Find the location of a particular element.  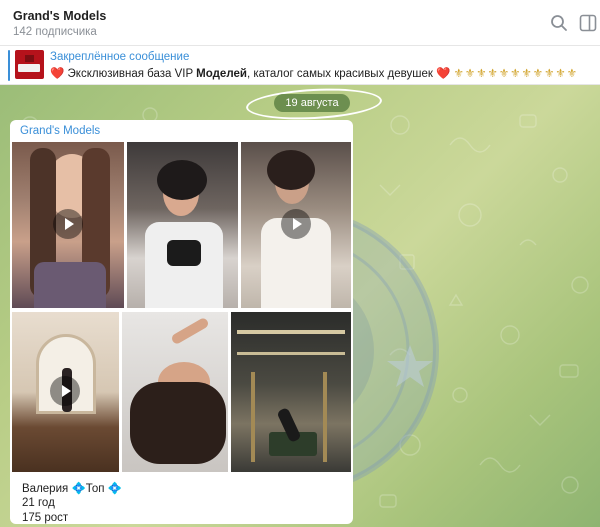

caption-name-line: Валерия 💠Топ 💠 is located at coordinates (72, 488).